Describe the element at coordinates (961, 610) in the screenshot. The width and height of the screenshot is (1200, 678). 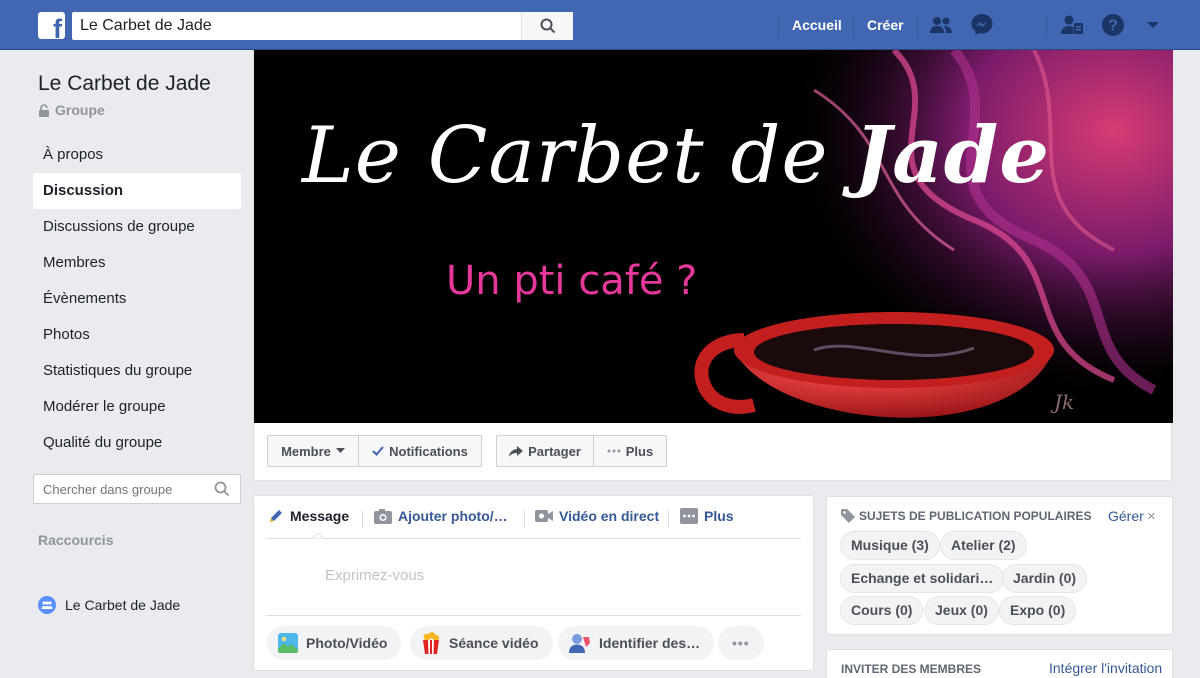
I see `topic-chip: Jeux (0)` at that location.